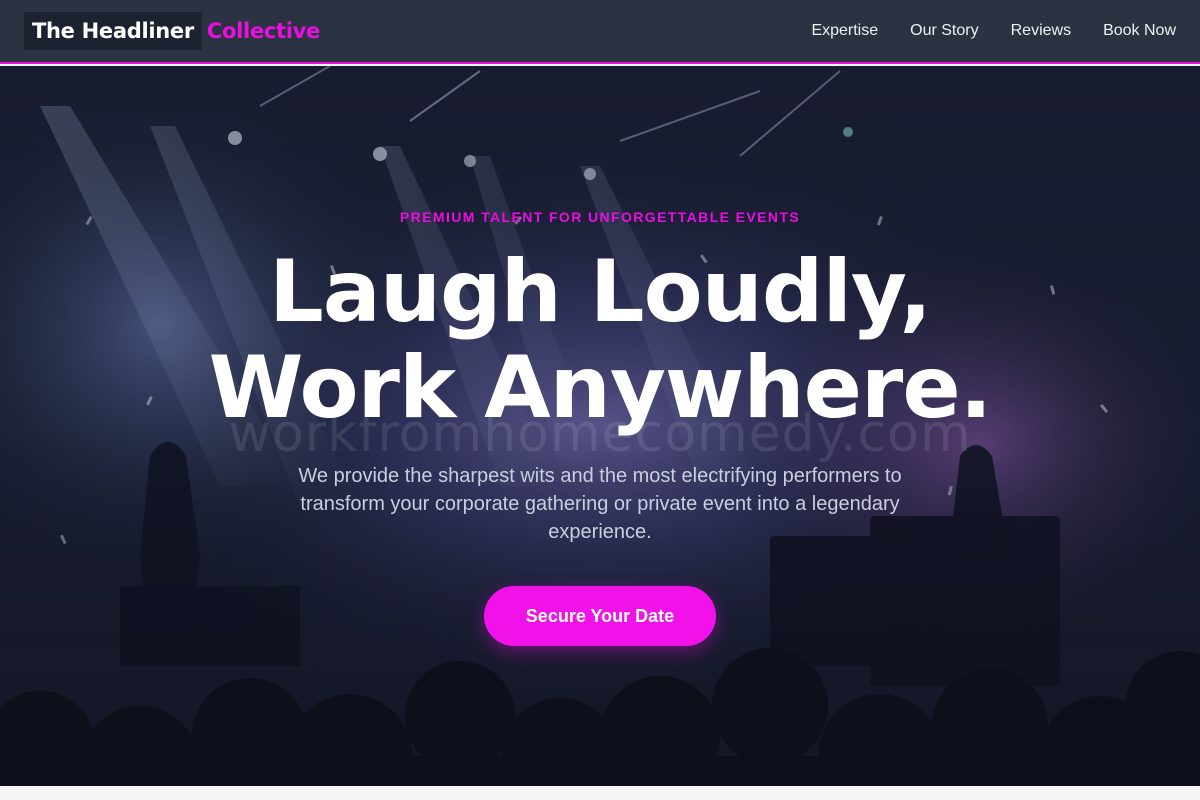 The image size is (1200, 800). What do you see at coordinates (993, 31) in the screenshot?
I see `nav-links: Expertise Our Story Reviews Book Now` at bounding box center [993, 31].